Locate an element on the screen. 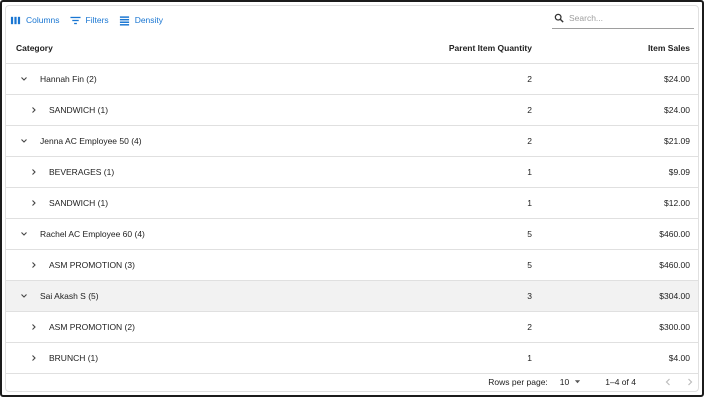 This screenshot has width=704, height=397. category-cell: ASM PROMOTION (3) is located at coordinates (92, 265).